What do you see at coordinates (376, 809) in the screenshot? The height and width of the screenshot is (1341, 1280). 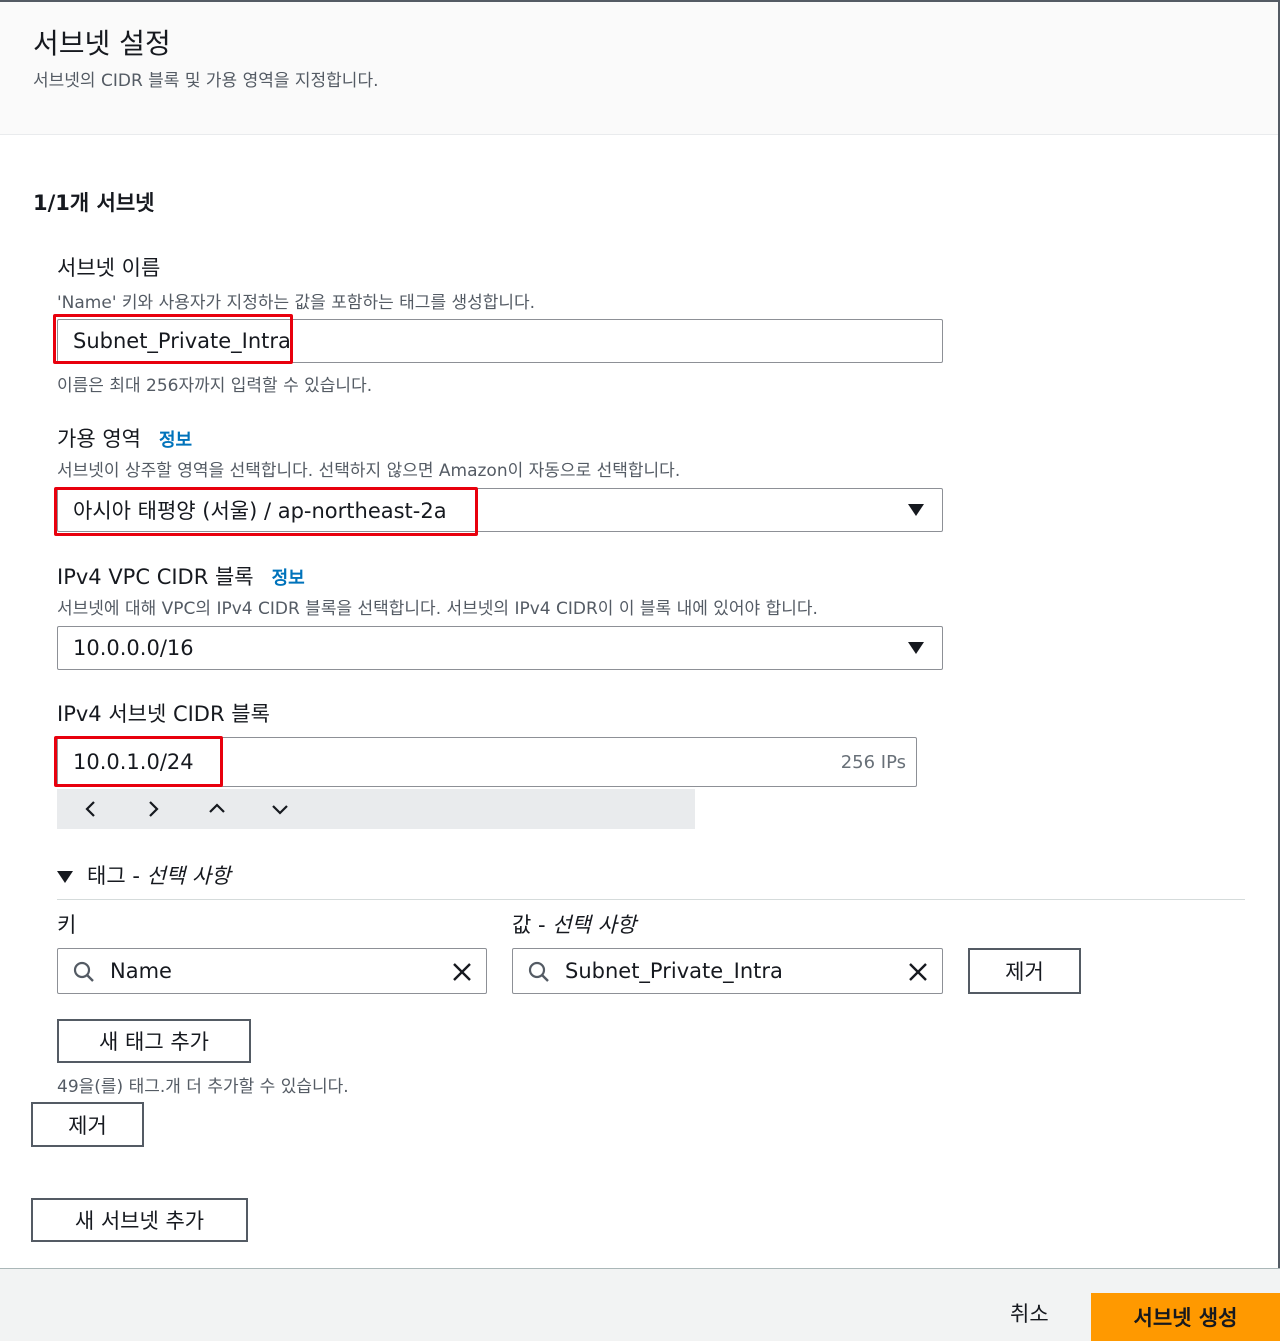 I see `cidr-stepper` at bounding box center [376, 809].